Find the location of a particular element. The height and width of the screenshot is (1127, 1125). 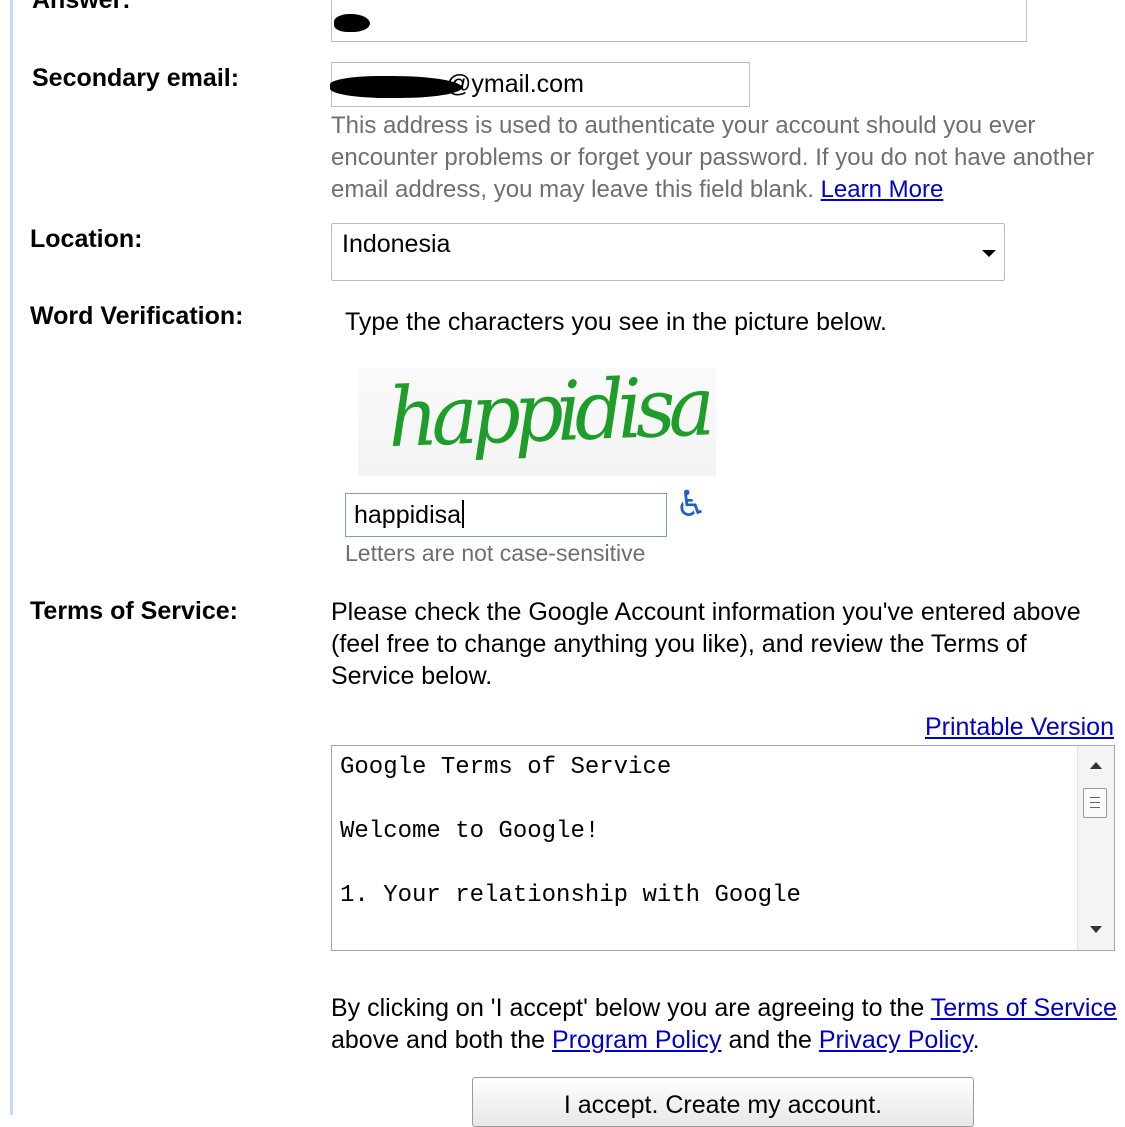

answer-input is located at coordinates (679, 21).